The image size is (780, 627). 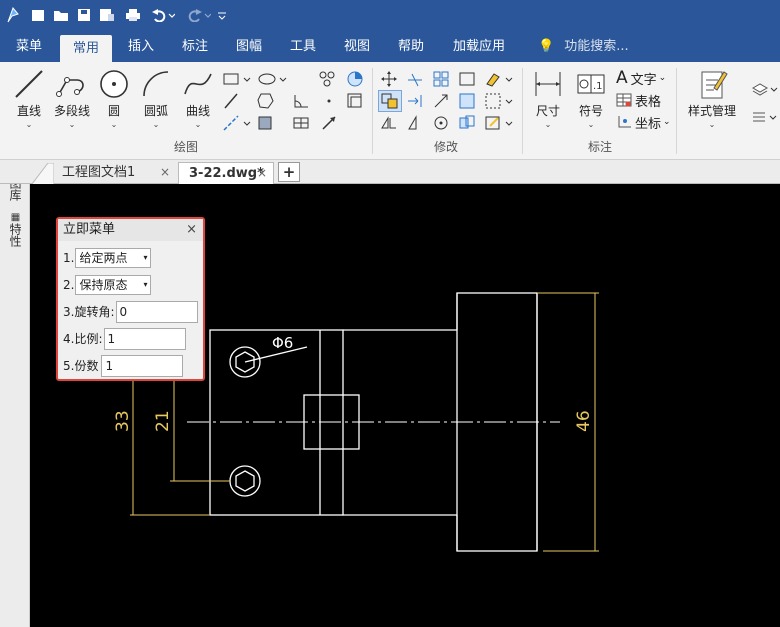 What do you see at coordinates (145, 257) in the screenshot?
I see `dropdown-arrow-icon: ▾` at bounding box center [145, 257].